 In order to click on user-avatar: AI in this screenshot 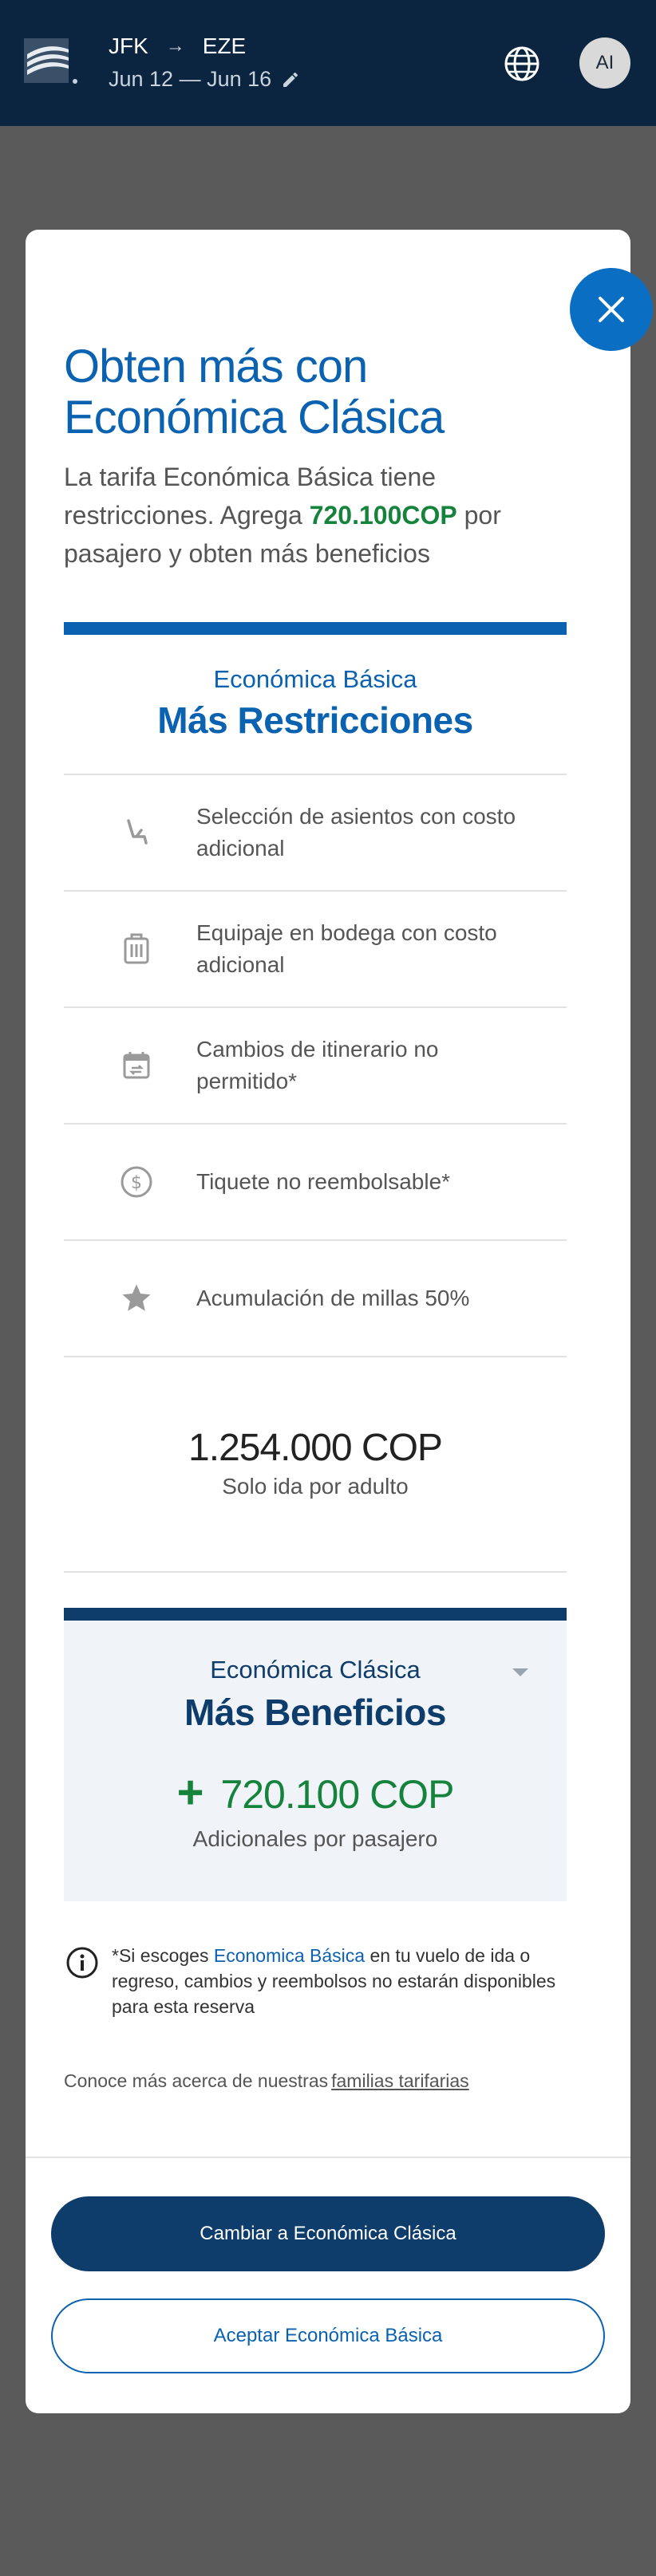, I will do `click(604, 63)`.